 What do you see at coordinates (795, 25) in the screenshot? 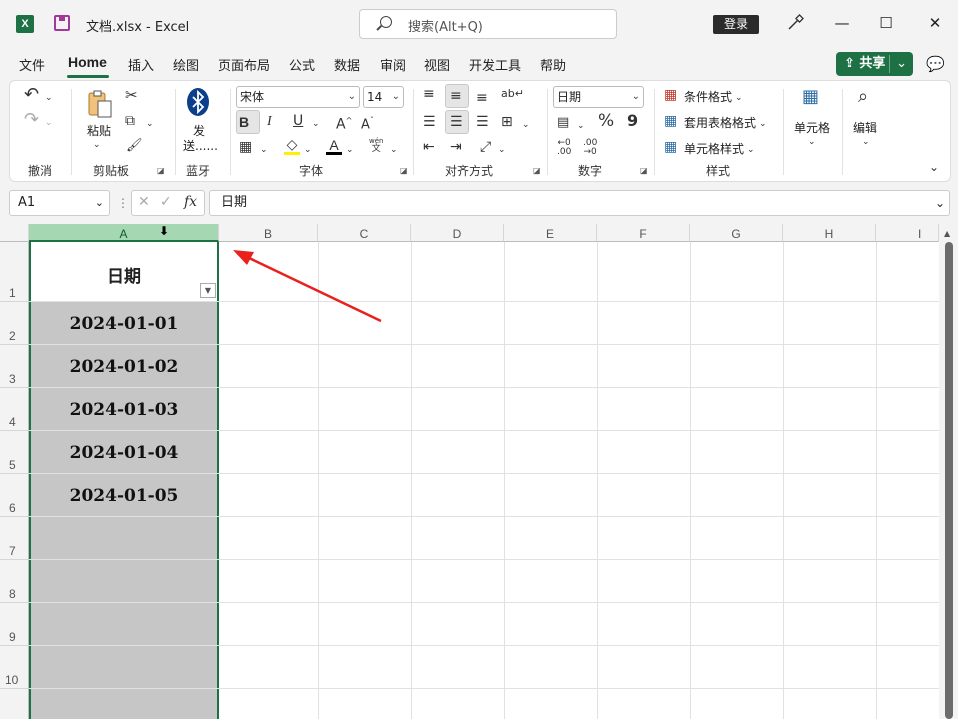
I see `designer-wand-icon` at bounding box center [795, 25].